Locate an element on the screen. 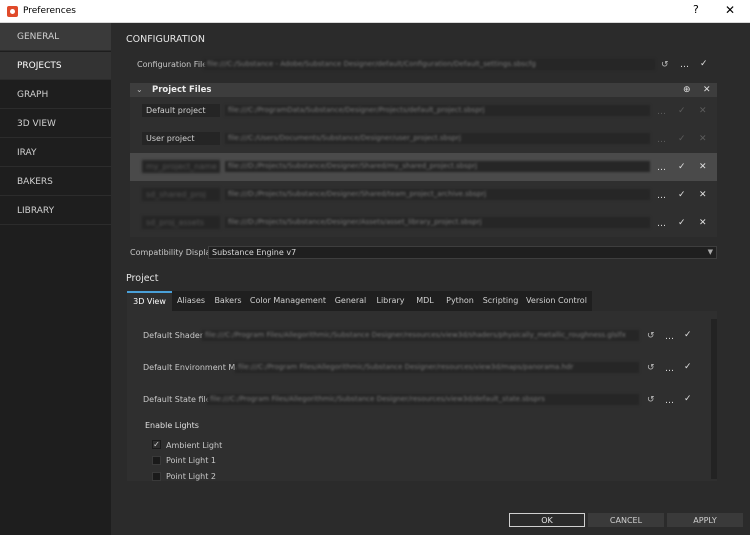 This screenshot has width=750, height=535. project-name: my_project_name is located at coordinates (181, 166).